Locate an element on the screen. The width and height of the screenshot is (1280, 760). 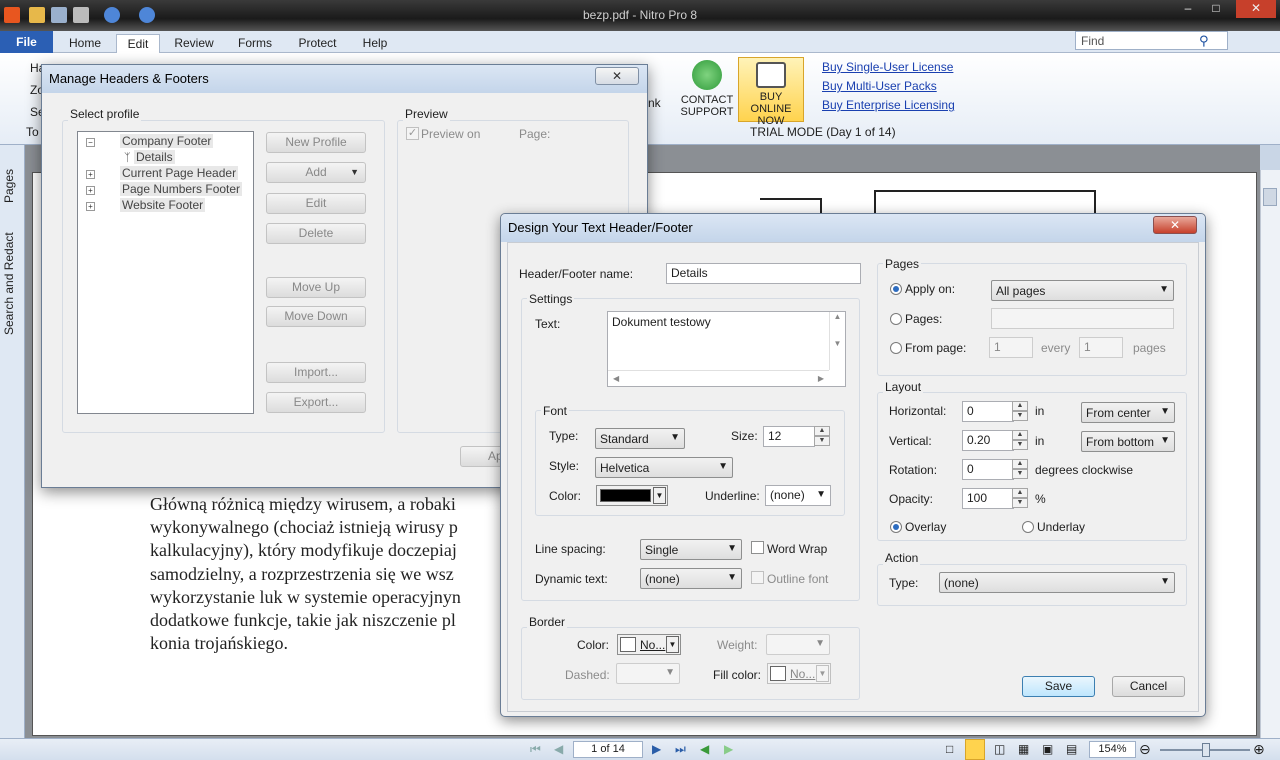
font-size-input: 12 is located at coordinates (789, 436).